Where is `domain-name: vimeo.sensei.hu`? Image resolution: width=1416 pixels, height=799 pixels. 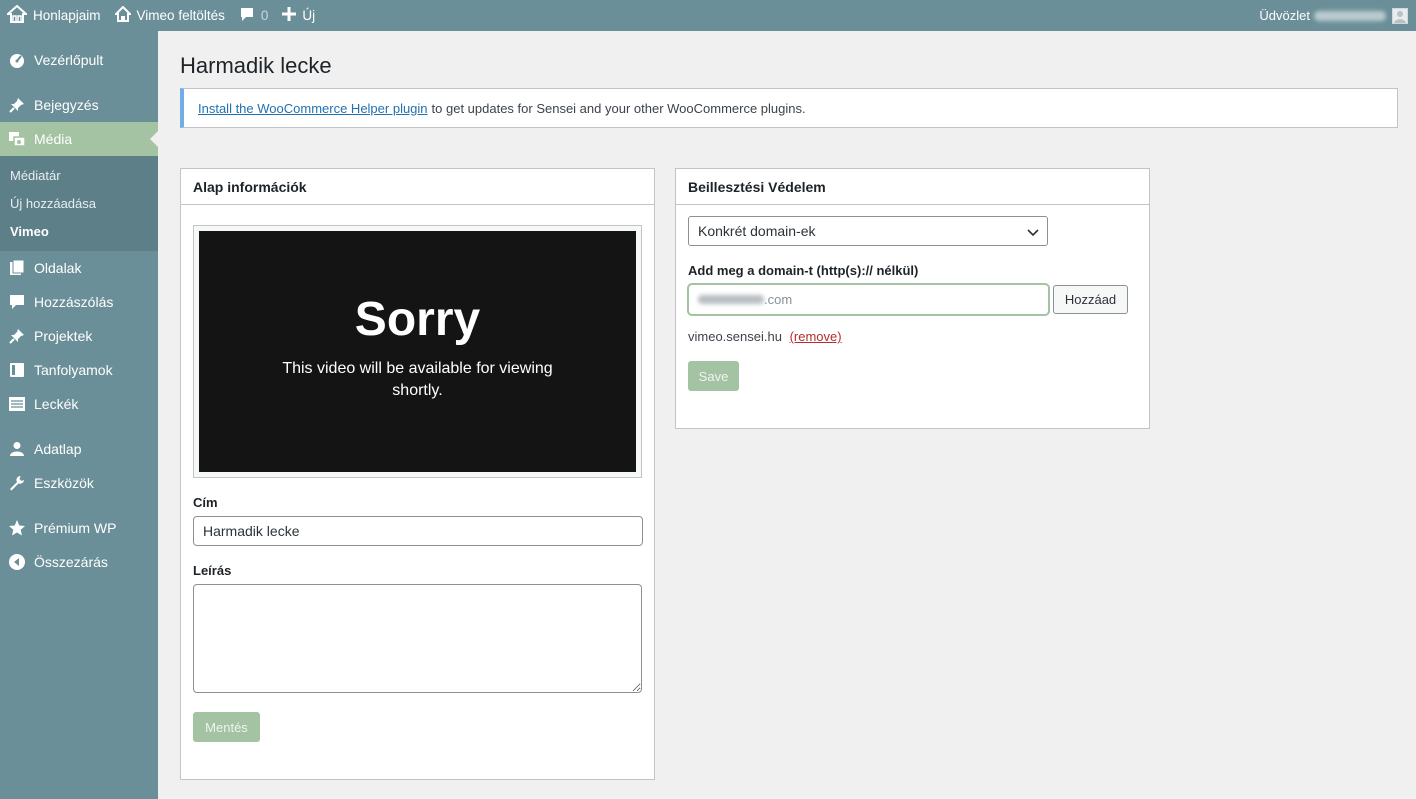
domain-name: vimeo.sensei.hu is located at coordinates (735, 336).